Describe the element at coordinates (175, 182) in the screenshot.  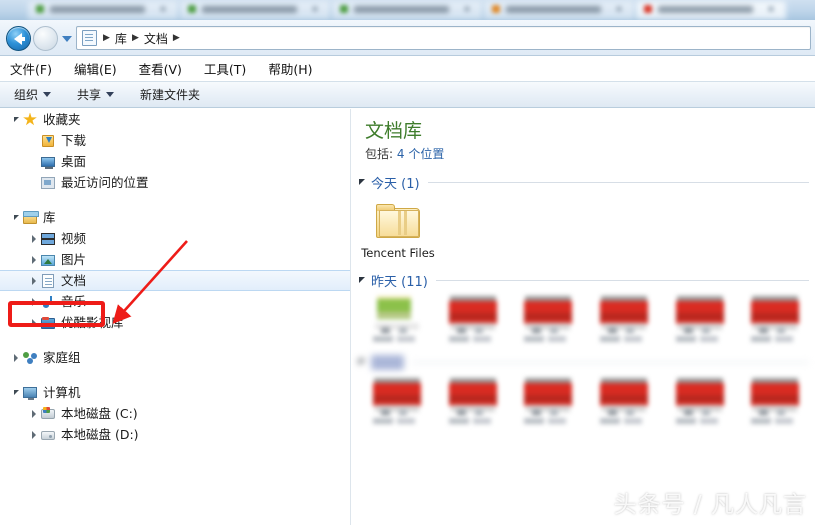
I see `sidebar-item-最近访问的位置: 最近访问的位置` at that location.